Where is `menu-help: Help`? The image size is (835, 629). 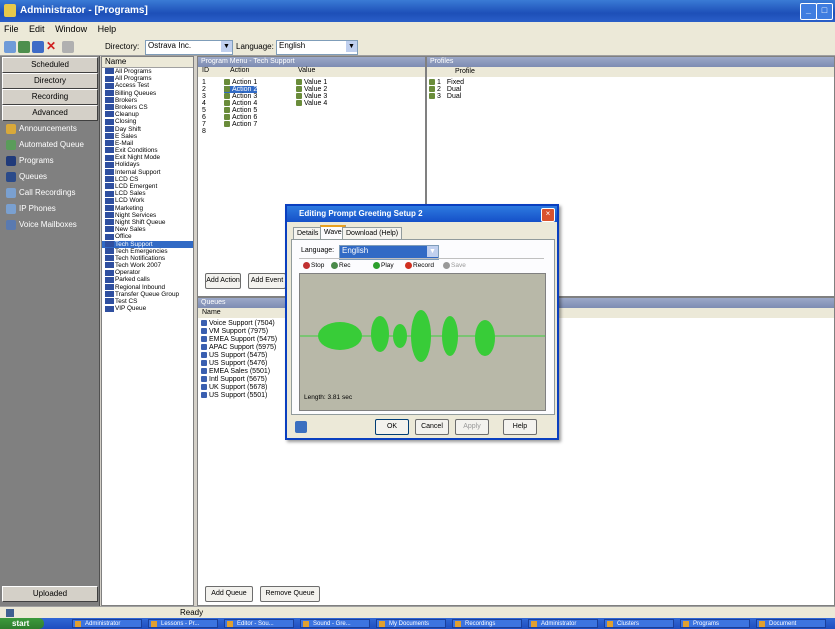 menu-help: Help is located at coordinates (107, 28).